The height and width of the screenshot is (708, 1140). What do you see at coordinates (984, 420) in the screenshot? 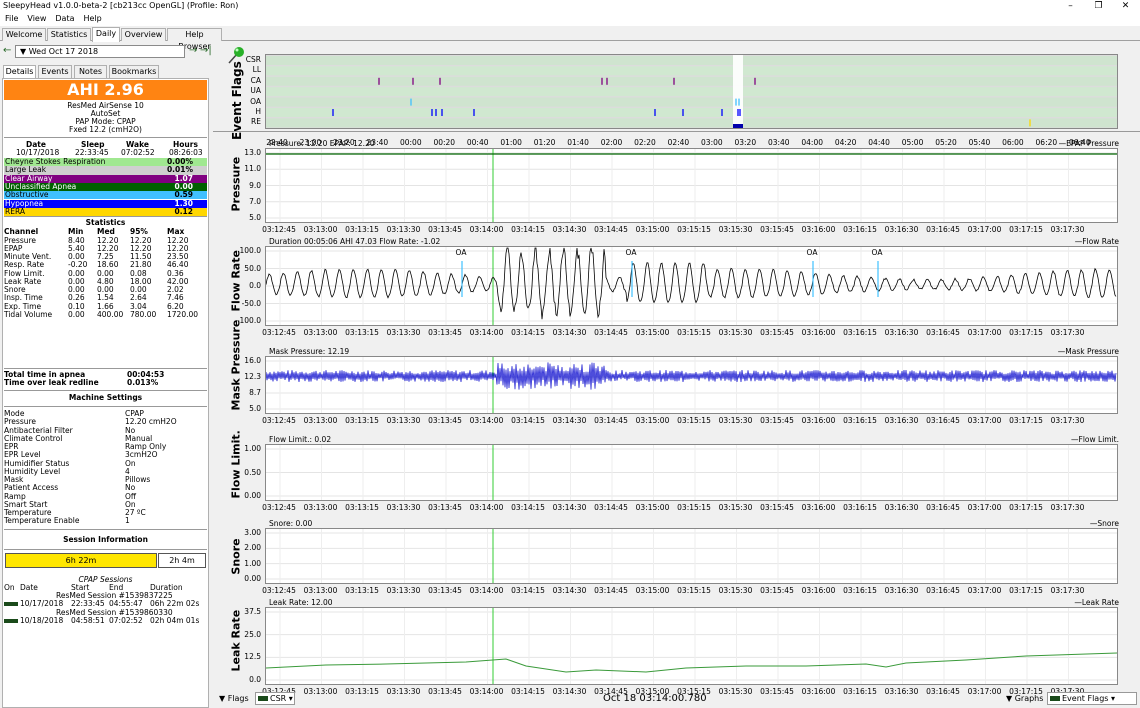
I see `mask-xtick: 03:17:00` at bounding box center [984, 420].